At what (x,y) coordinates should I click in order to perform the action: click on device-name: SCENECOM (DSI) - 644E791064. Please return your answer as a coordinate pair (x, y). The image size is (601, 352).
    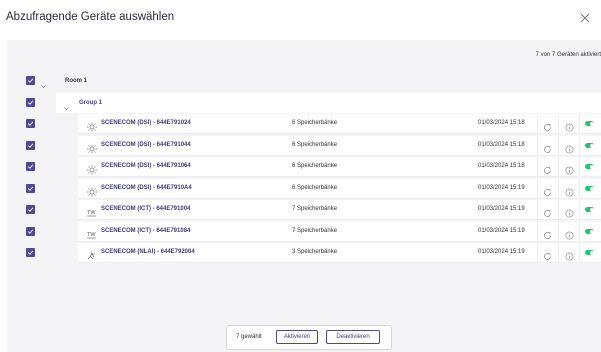
    Looking at the image, I should click on (146, 166).